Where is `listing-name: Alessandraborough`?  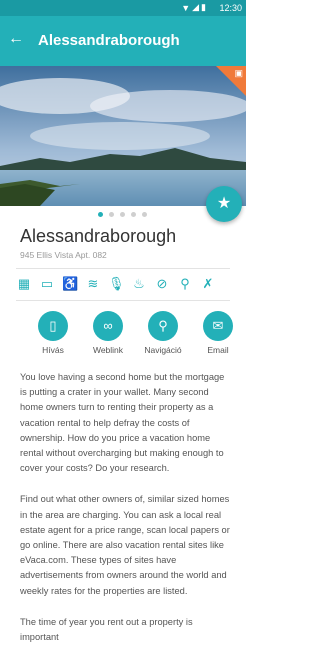 listing-name: Alessandraborough is located at coordinates (98, 236).